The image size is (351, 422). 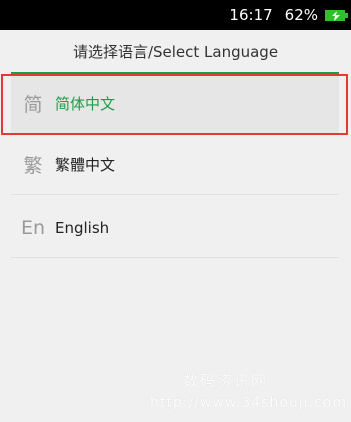 I want to click on language-option-traditional-chinese: 繁 繁體中文, so click(x=175, y=165).